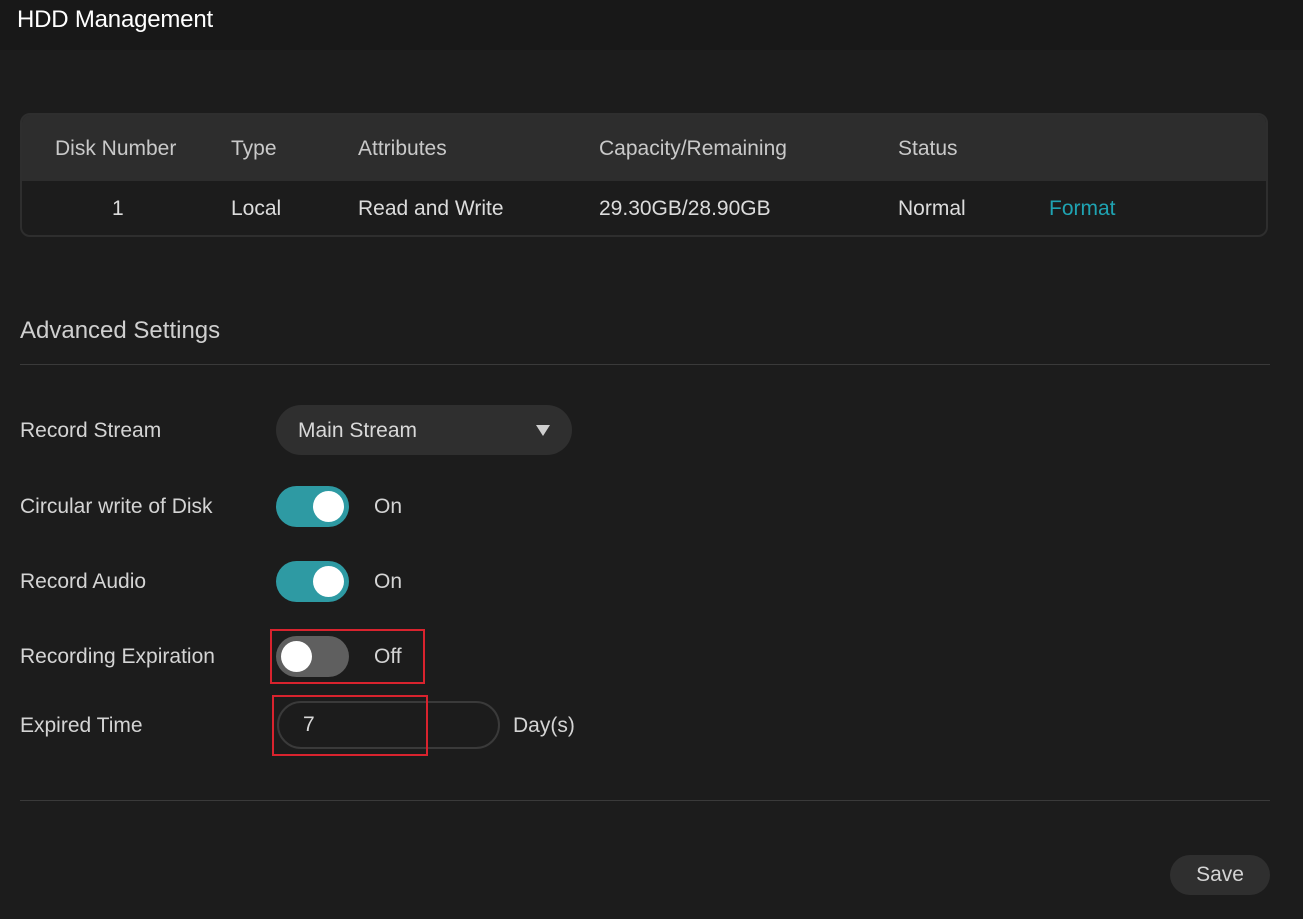  What do you see at coordinates (120, 330) in the screenshot?
I see `advanced-settings-title: Advanced Settings` at bounding box center [120, 330].